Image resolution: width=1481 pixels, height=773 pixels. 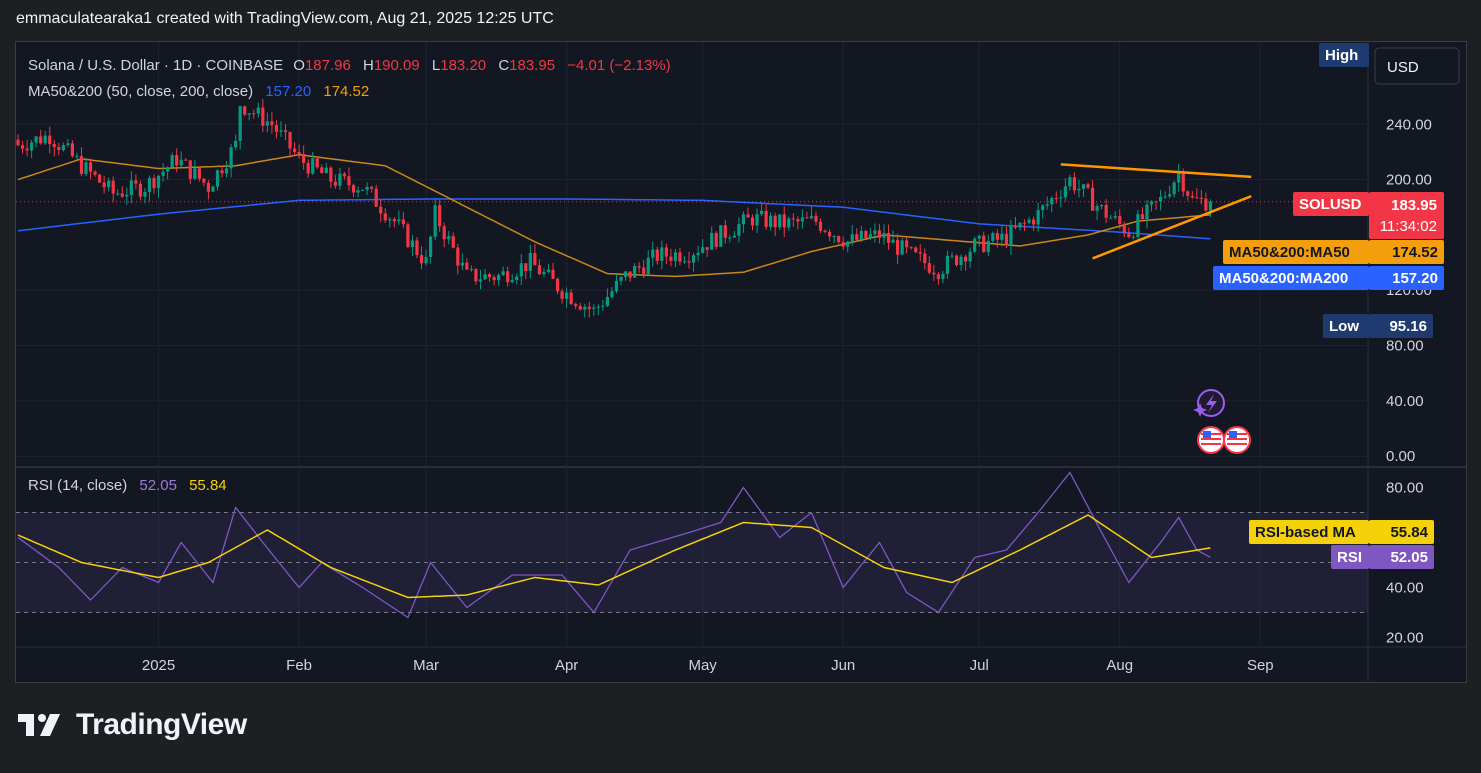 I want to click on ma200-value-badge: 157.20, so click(x=1406, y=278).